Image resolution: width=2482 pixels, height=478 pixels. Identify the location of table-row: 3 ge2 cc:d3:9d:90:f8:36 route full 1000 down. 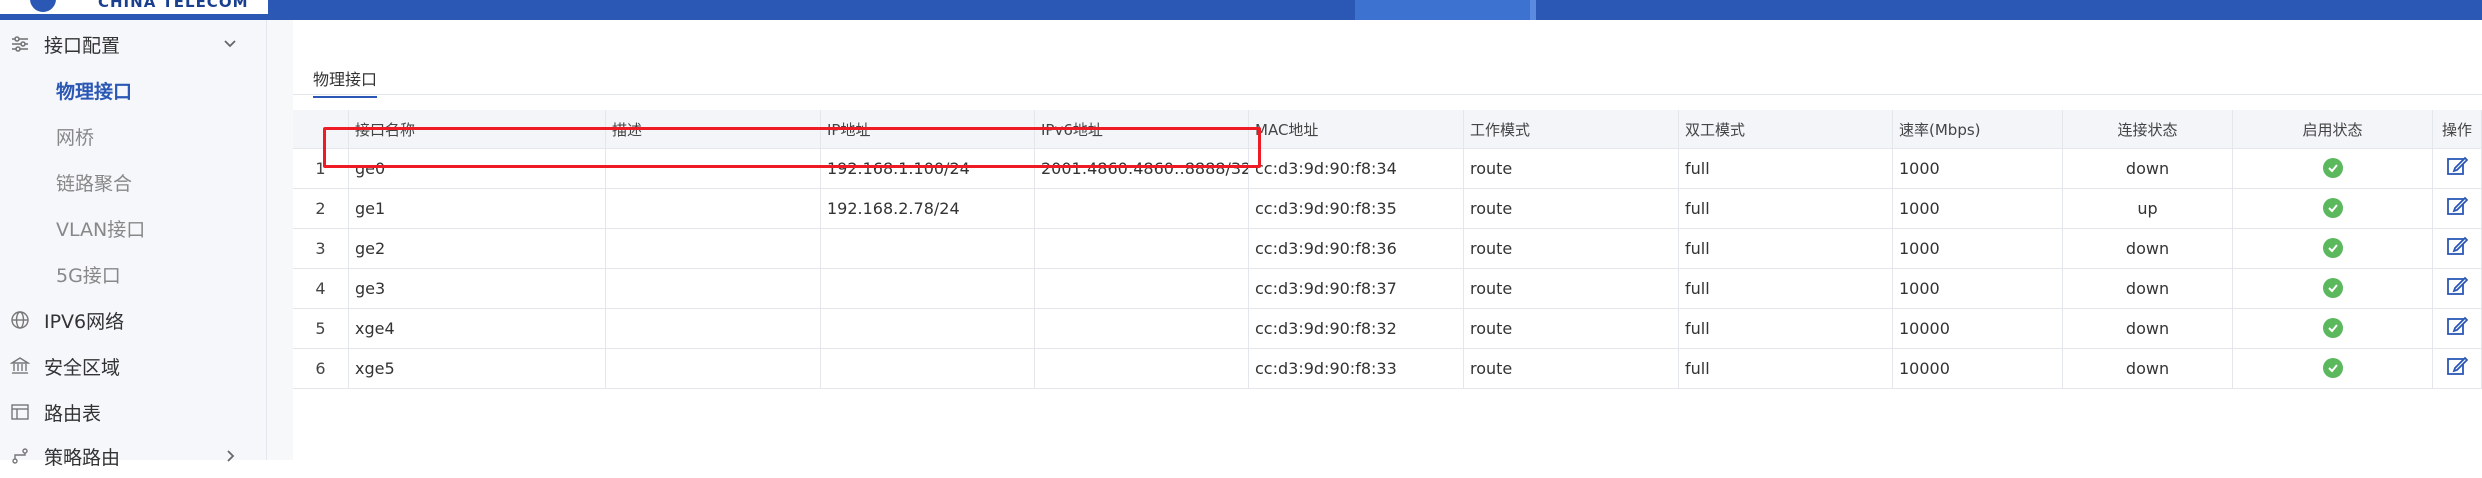
(1387, 248).